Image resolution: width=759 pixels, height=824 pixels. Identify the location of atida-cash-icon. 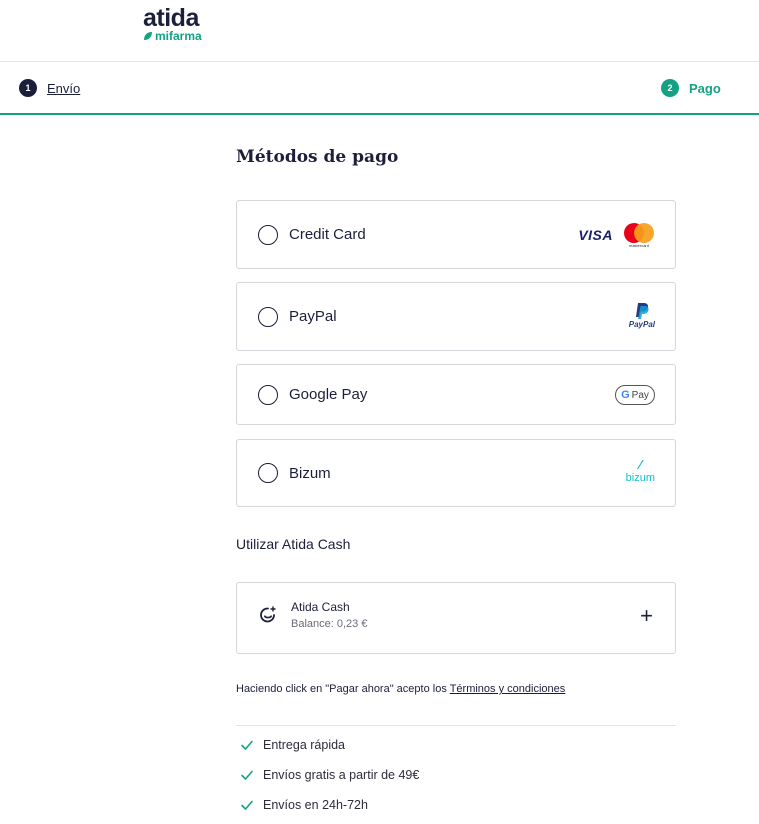
(268, 614).